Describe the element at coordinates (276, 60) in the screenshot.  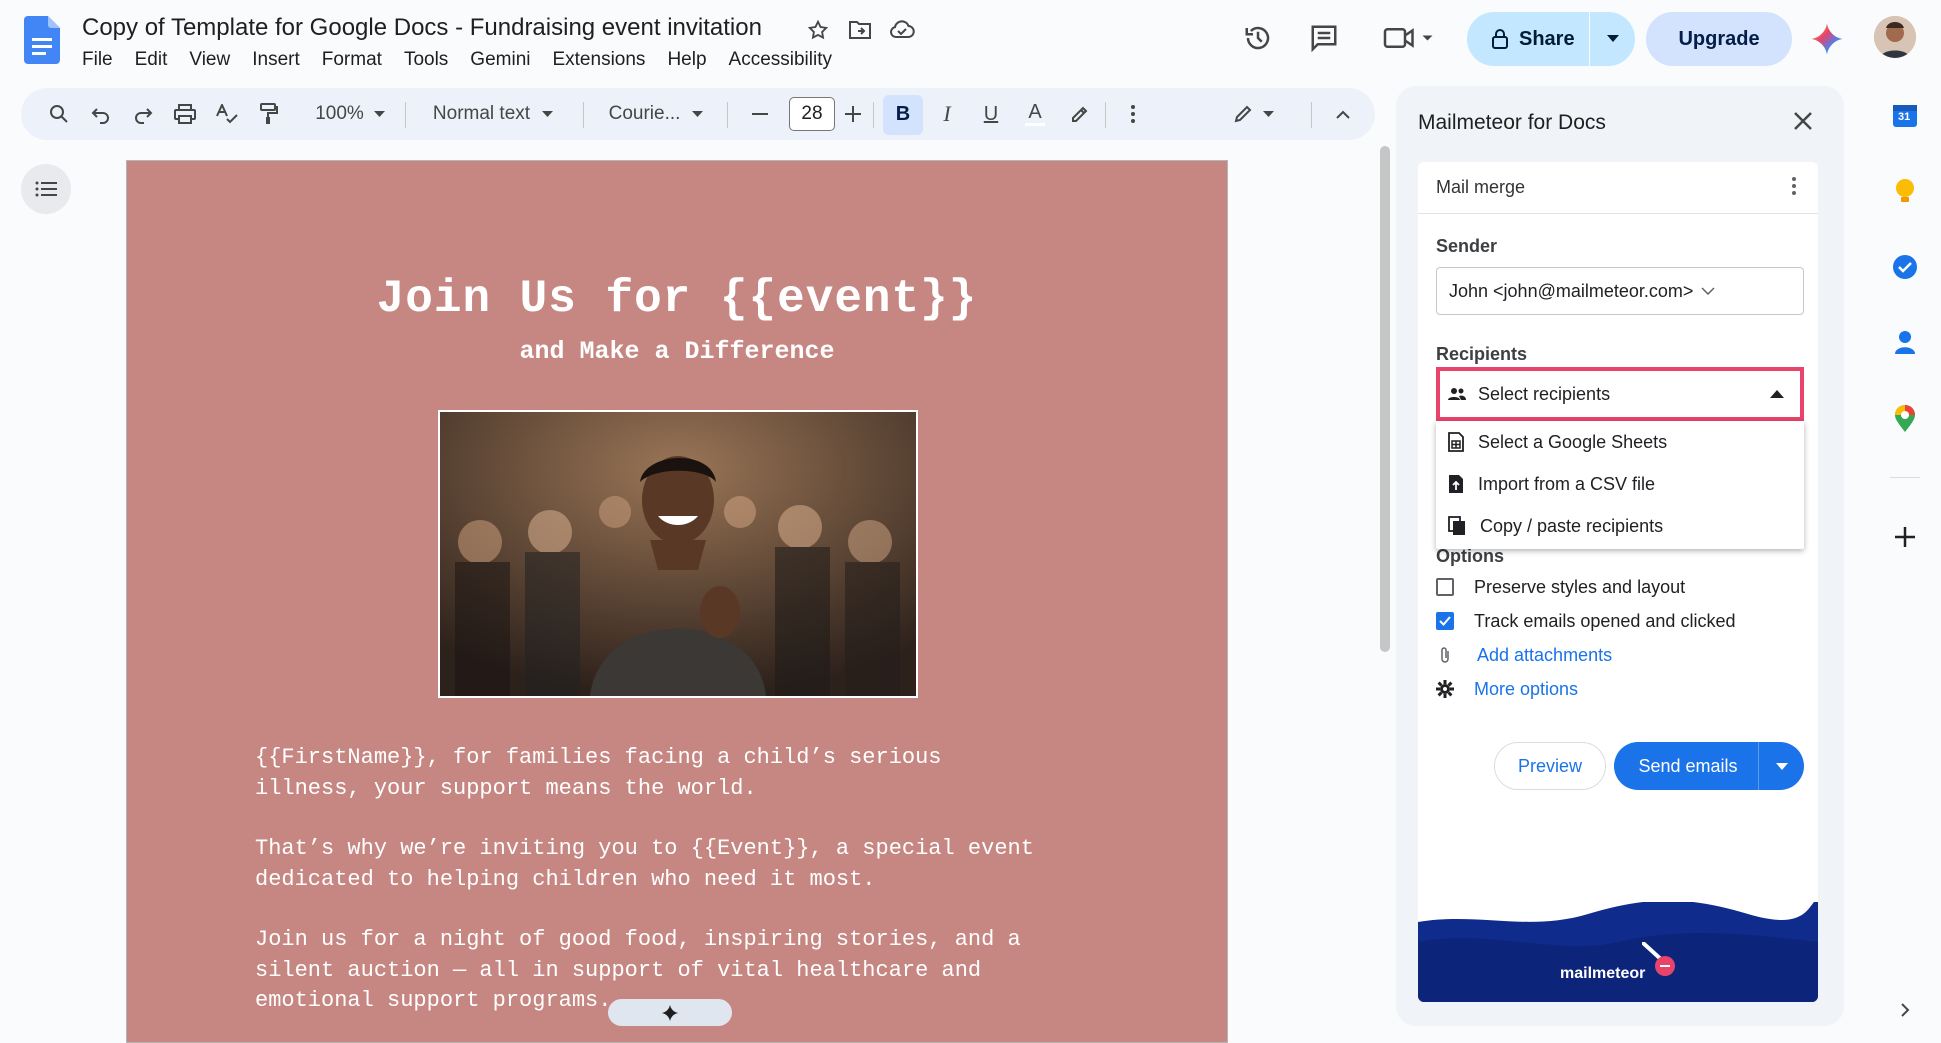
I see `menu-insert: Insert` at that location.